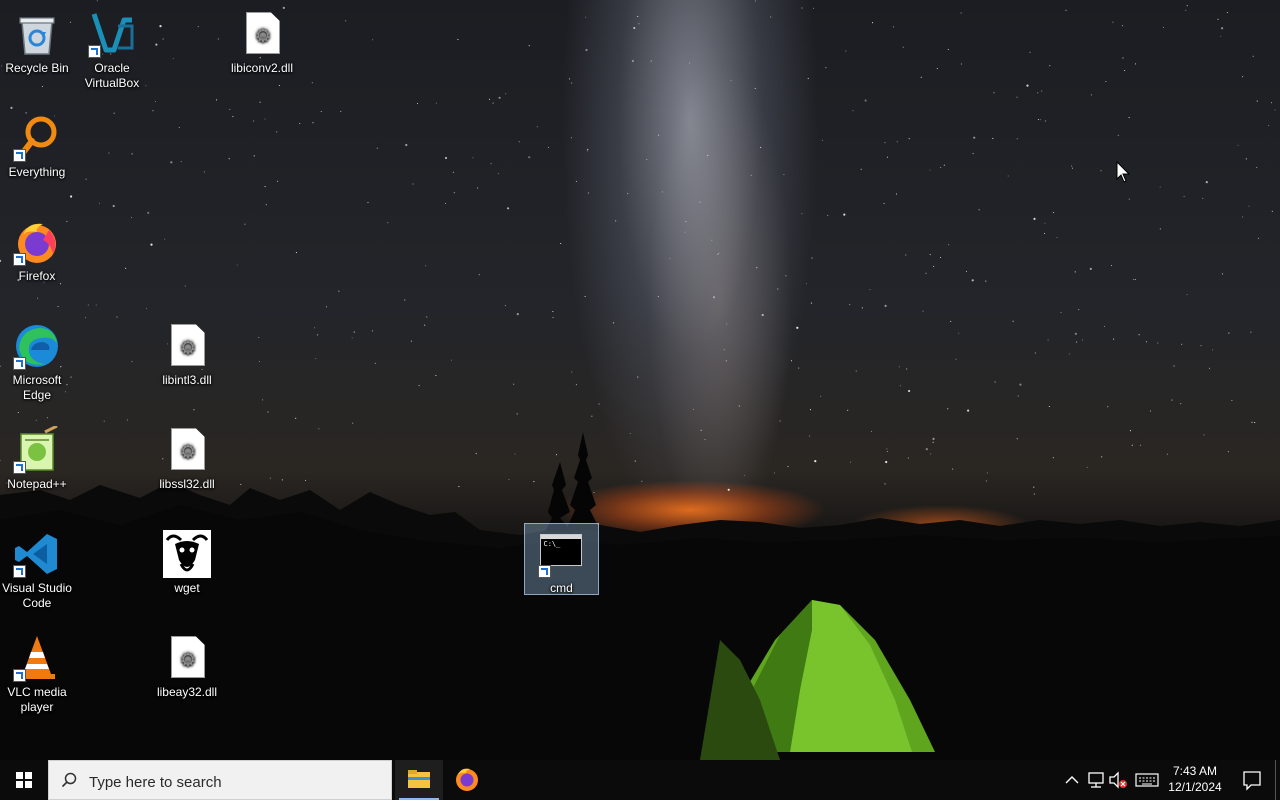 The image size is (1280, 805). I want to click on notifications-icon, so click(1252, 781).